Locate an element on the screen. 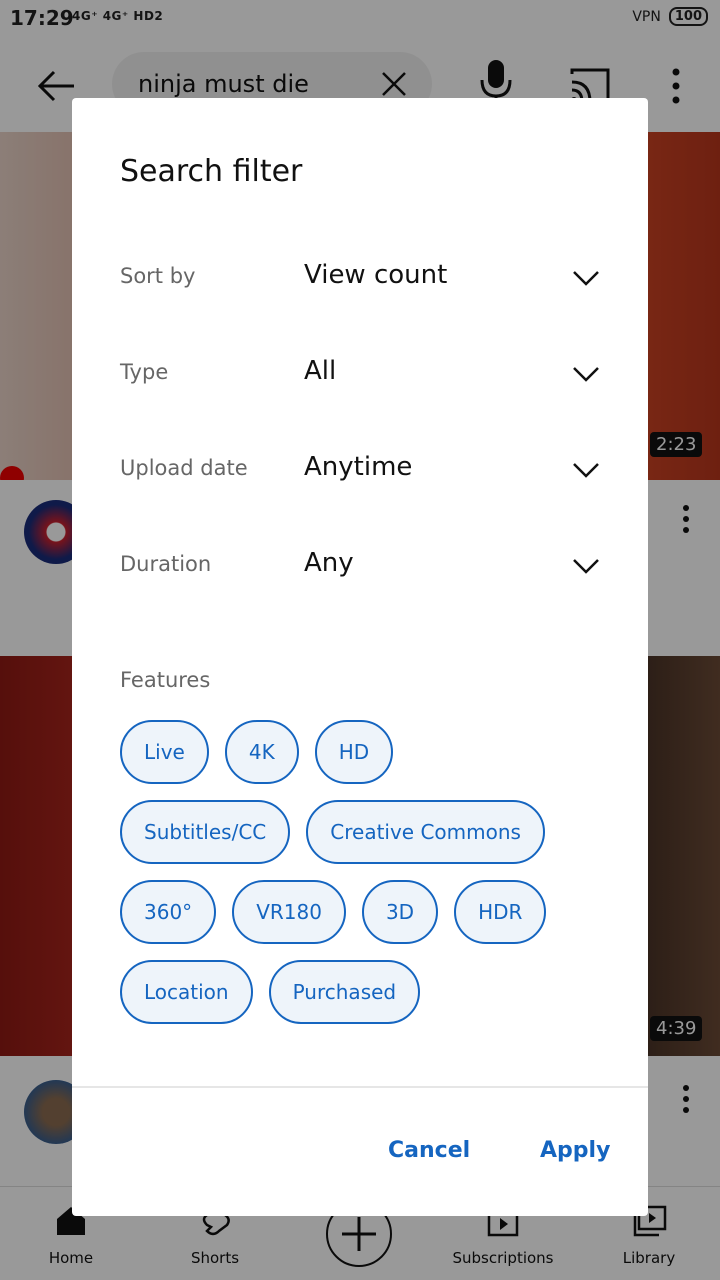 The image size is (720, 1280). chip-purchased: Purchased is located at coordinates (344, 992).